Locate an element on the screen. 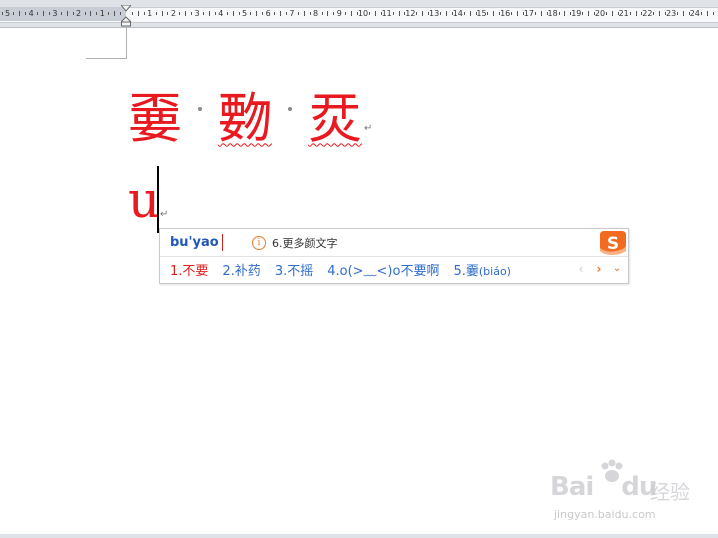 The width and height of the screenshot is (718, 538). svg-text: S is located at coordinates (613, 244).